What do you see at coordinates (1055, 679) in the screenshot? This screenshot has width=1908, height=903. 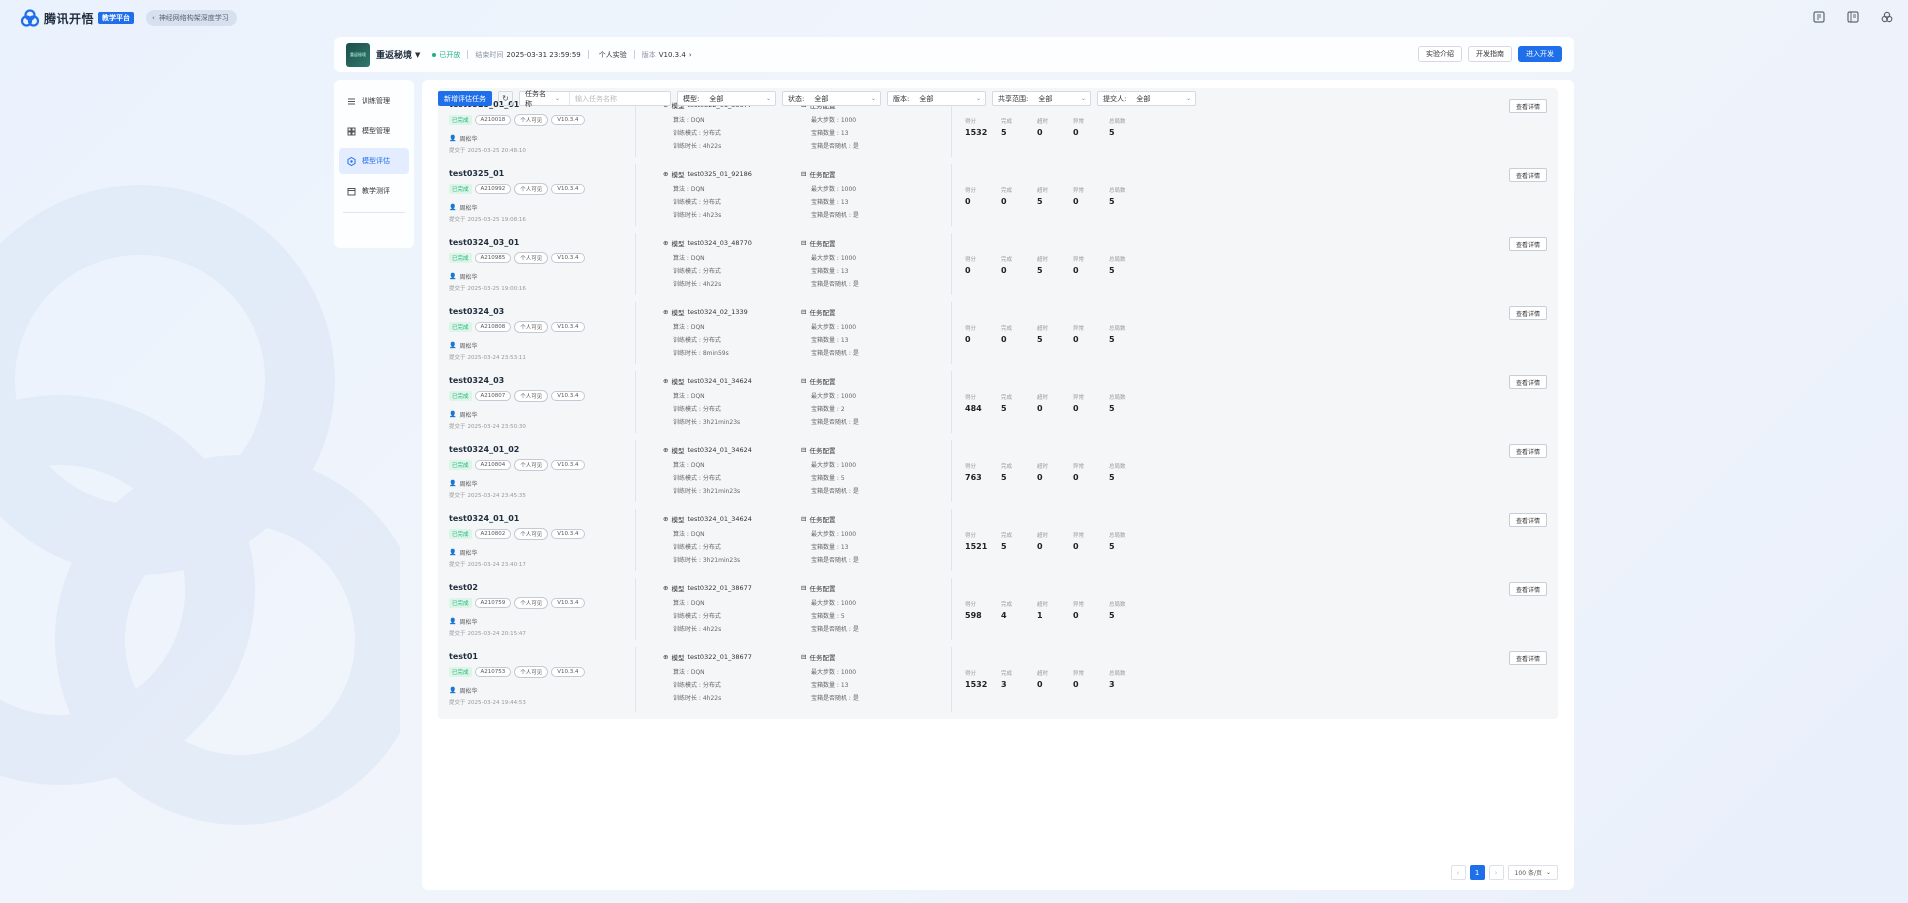 I see `result-stats: 得分 1532 完成 3 超时 0 异常 0 总局数 3` at bounding box center [1055, 679].